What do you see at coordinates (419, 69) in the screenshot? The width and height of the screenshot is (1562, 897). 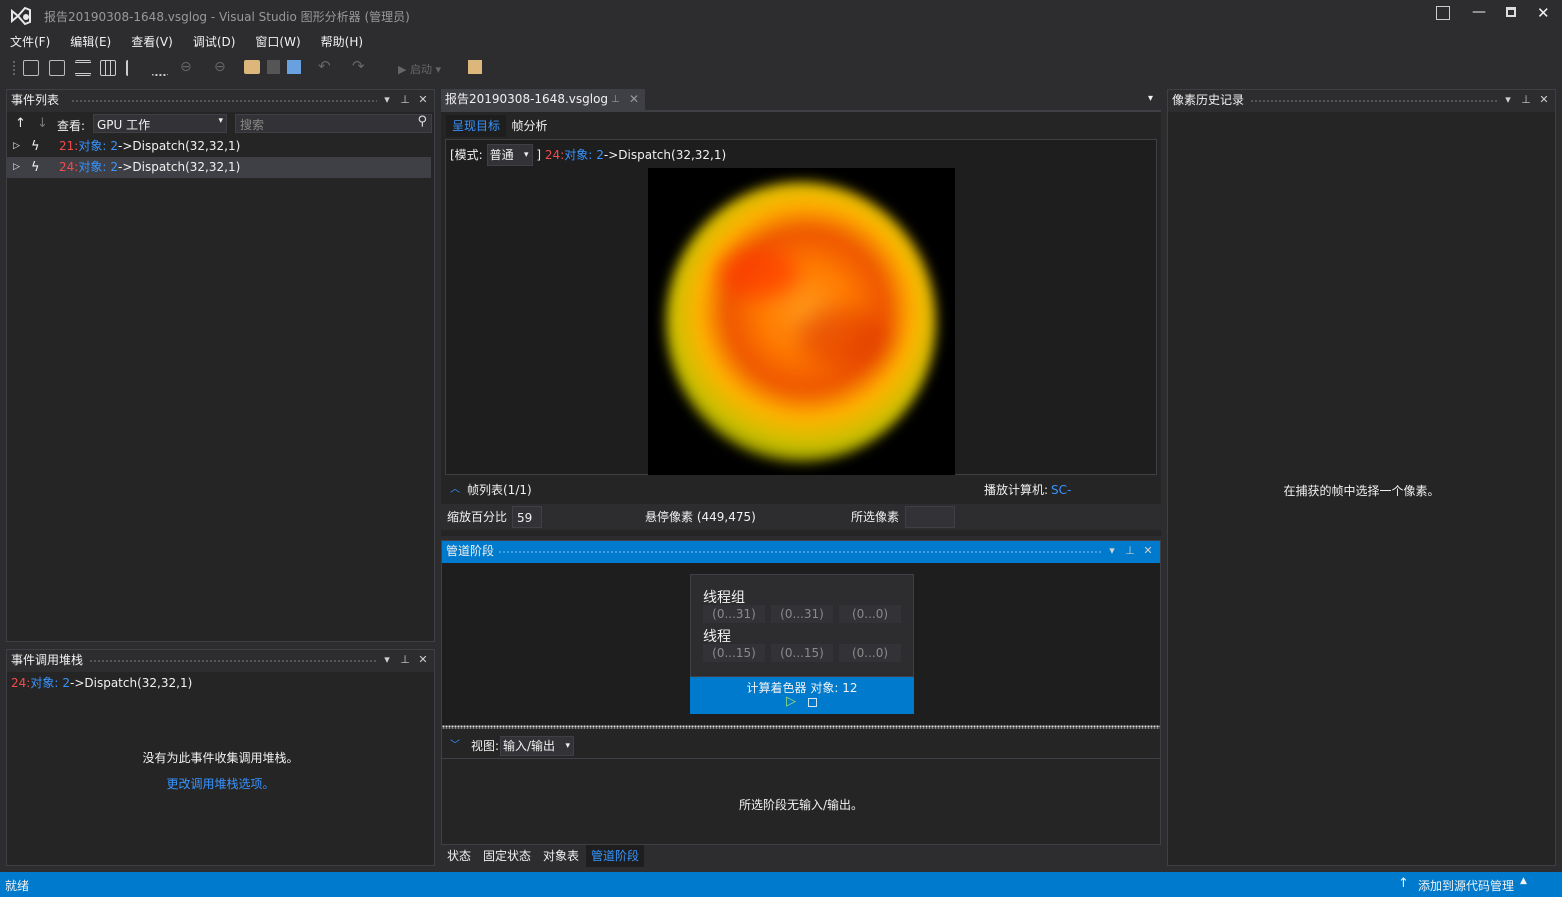 I see `start-button: ▶ 启动 ▾` at bounding box center [419, 69].